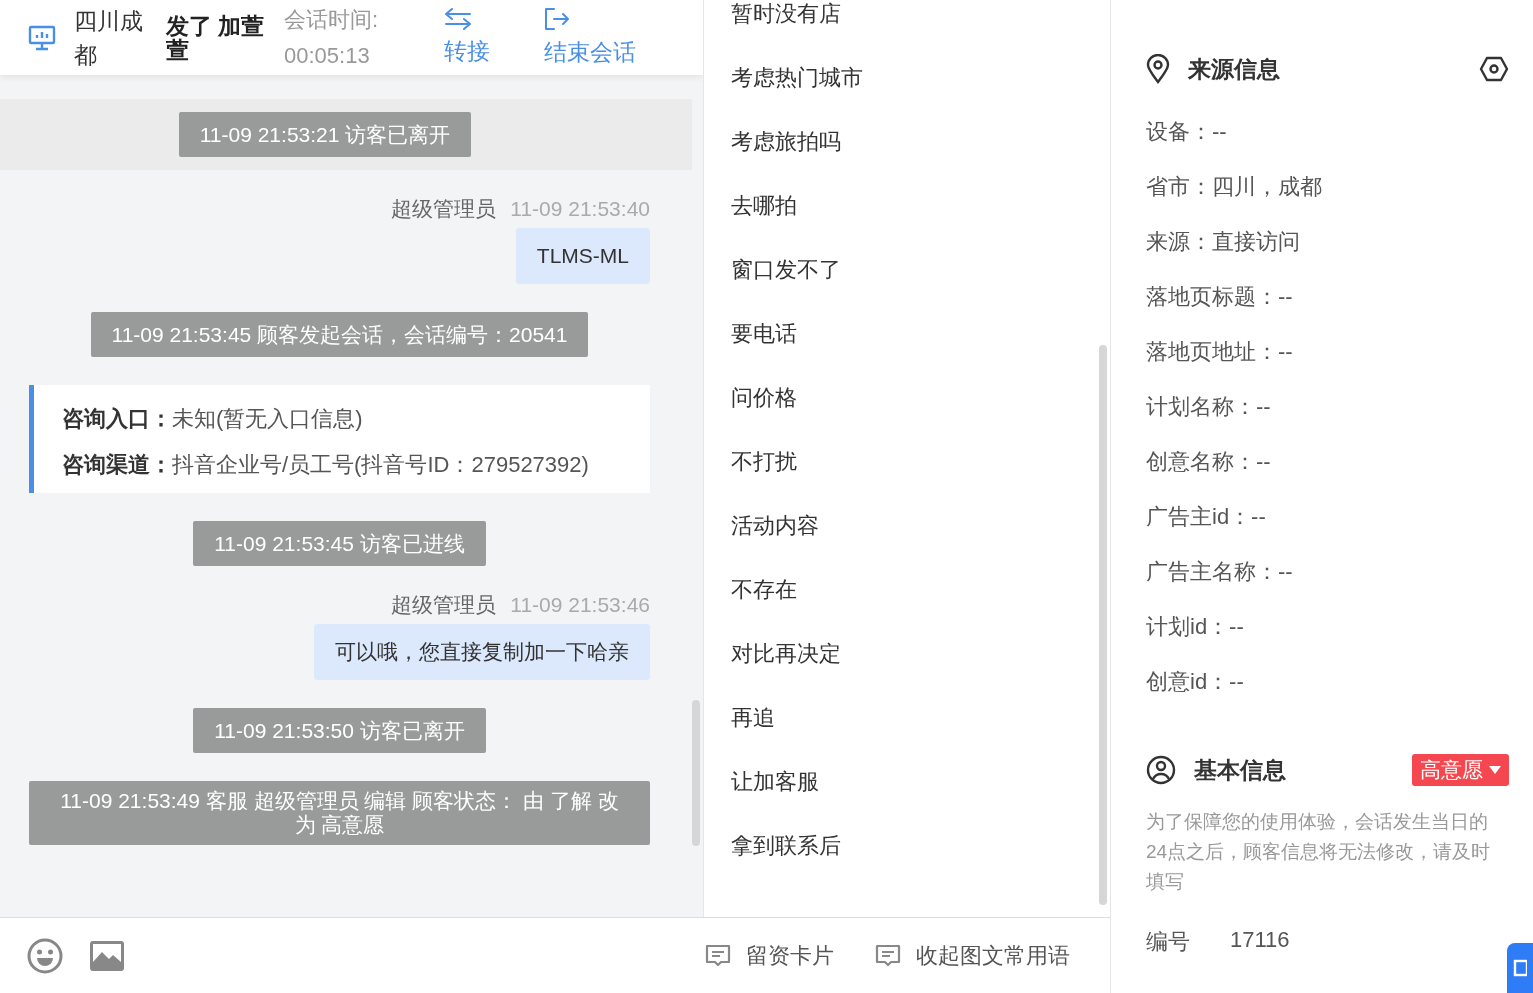 The image size is (1533, 993). What do you see at coordinates (1327, 627) in the screenshot?
I see `info-field: 计划id：--` at bounding box center [1327, 627].